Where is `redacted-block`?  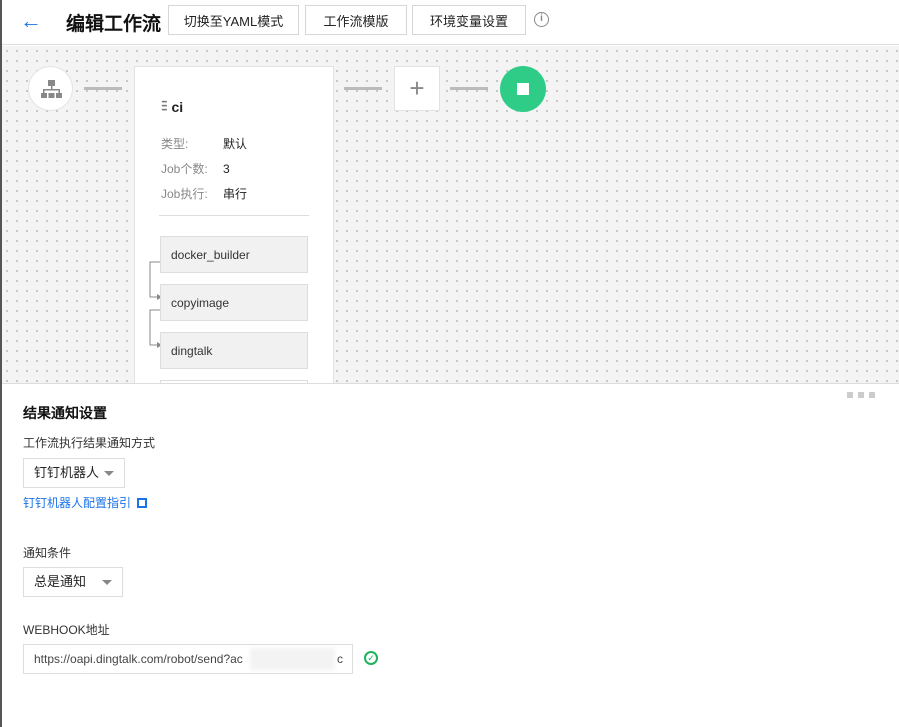
redacted-block is located at coordinates (292, 659).